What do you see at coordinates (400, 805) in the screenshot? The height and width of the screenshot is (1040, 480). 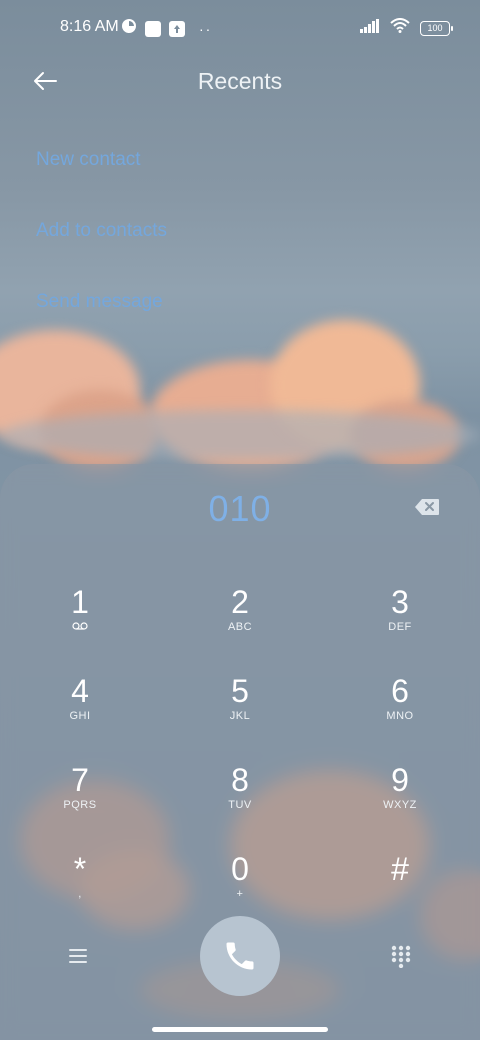 I see `key-letters: WXYZ` at bounding box center [400, 805].